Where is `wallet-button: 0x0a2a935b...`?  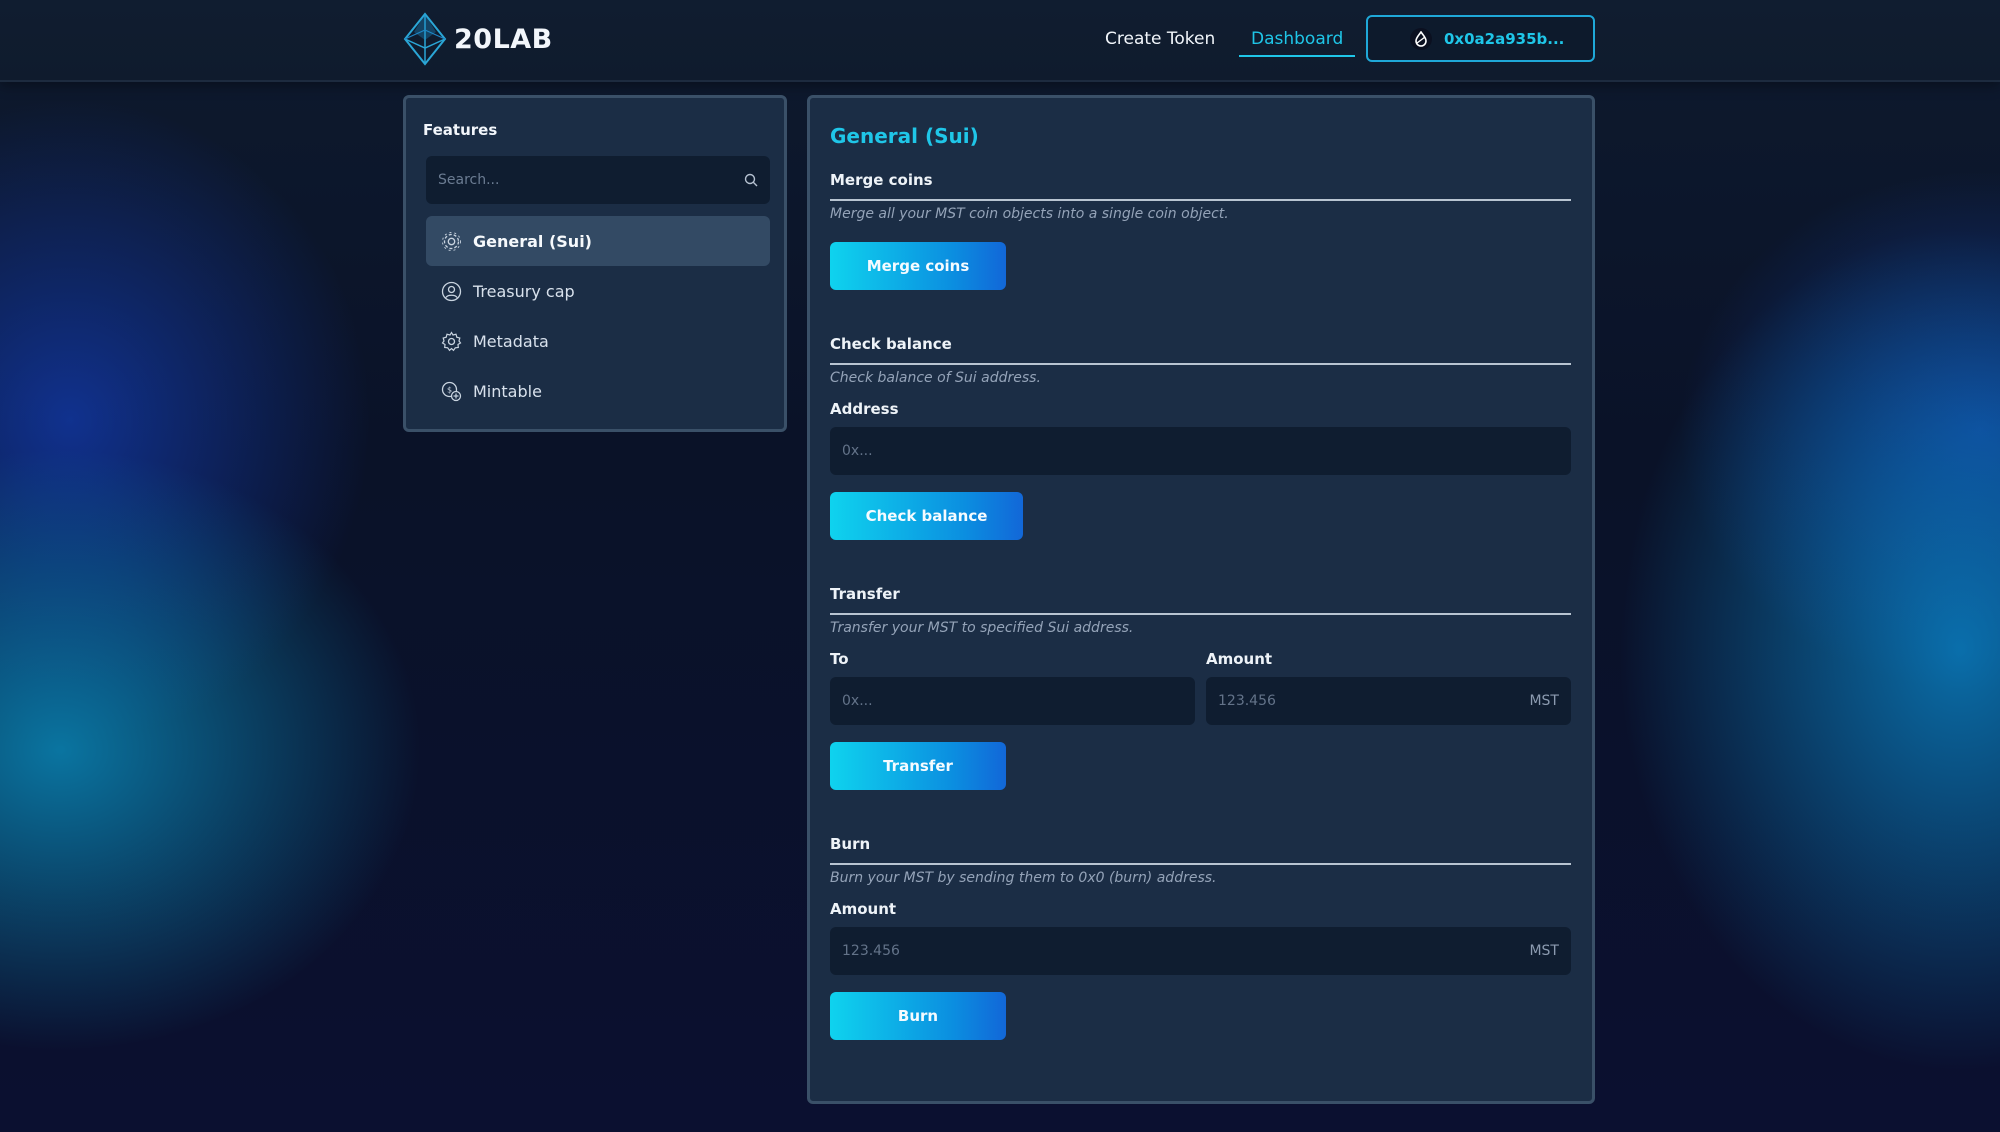
wallet-button: 0x0a2a935b... is located at coordinates (1480, 38).